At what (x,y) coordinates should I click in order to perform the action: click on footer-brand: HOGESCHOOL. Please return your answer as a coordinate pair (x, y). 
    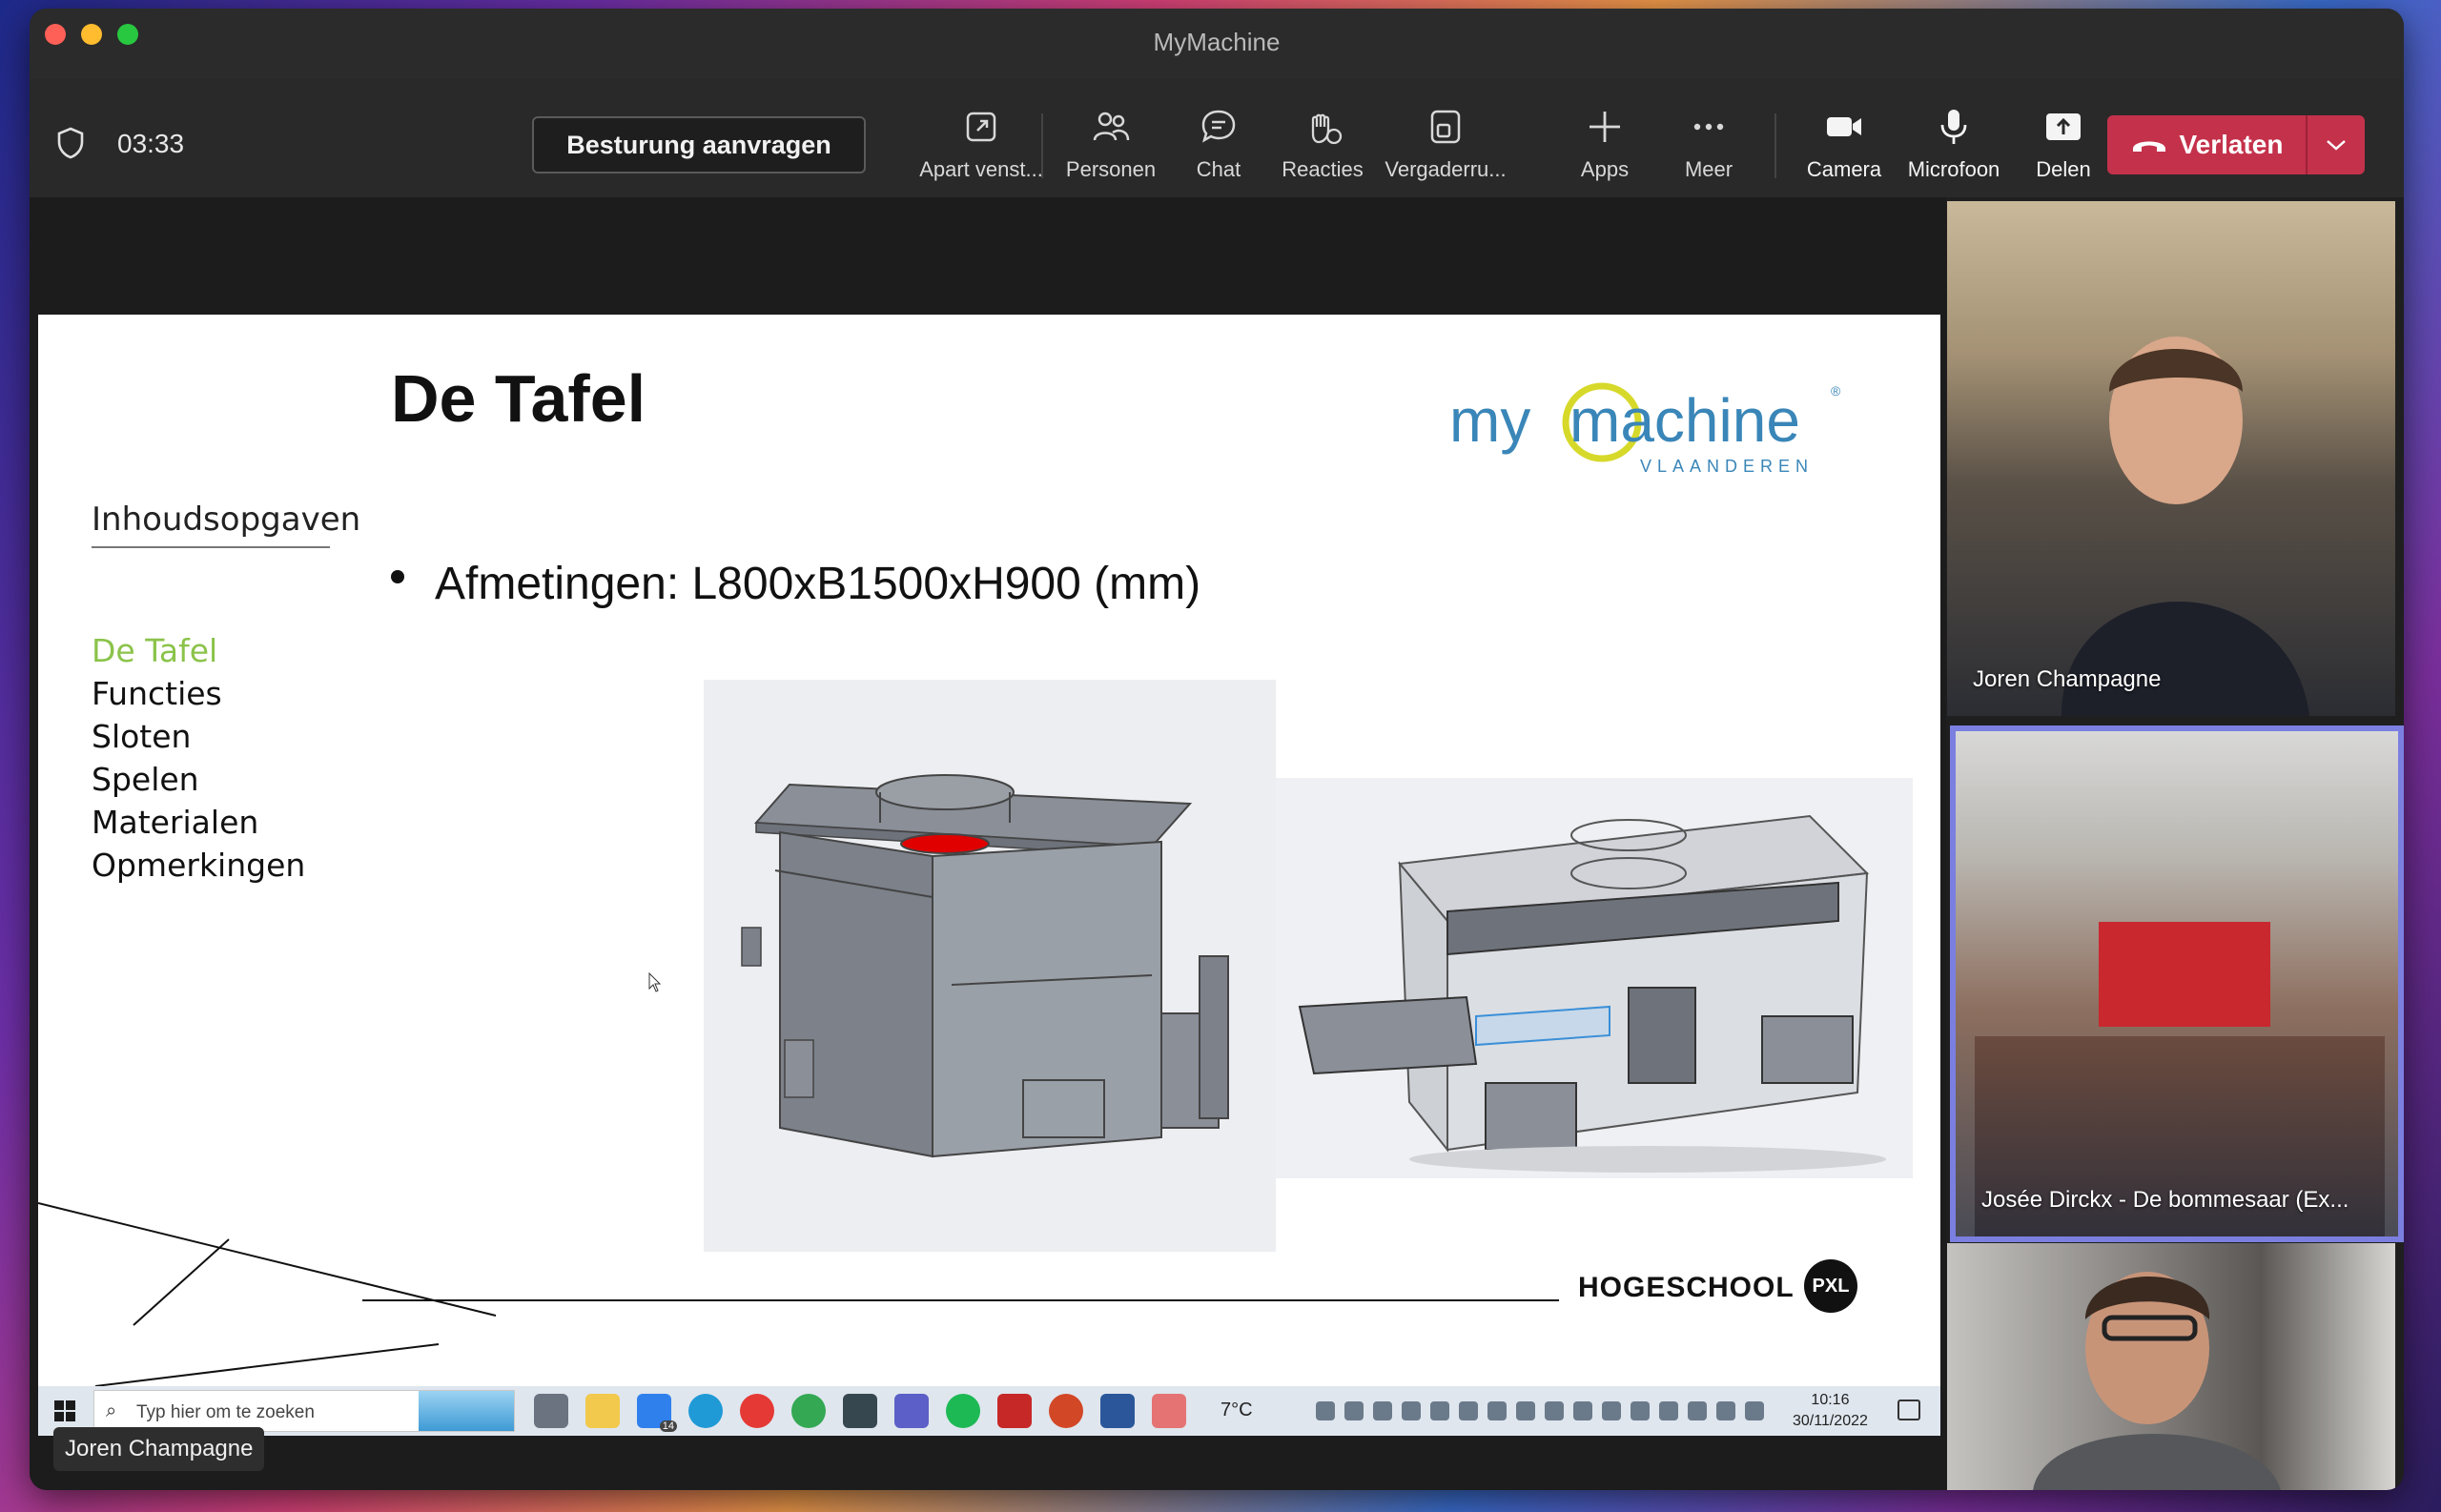
    Looking at the image, I should click on (1686, 1287).